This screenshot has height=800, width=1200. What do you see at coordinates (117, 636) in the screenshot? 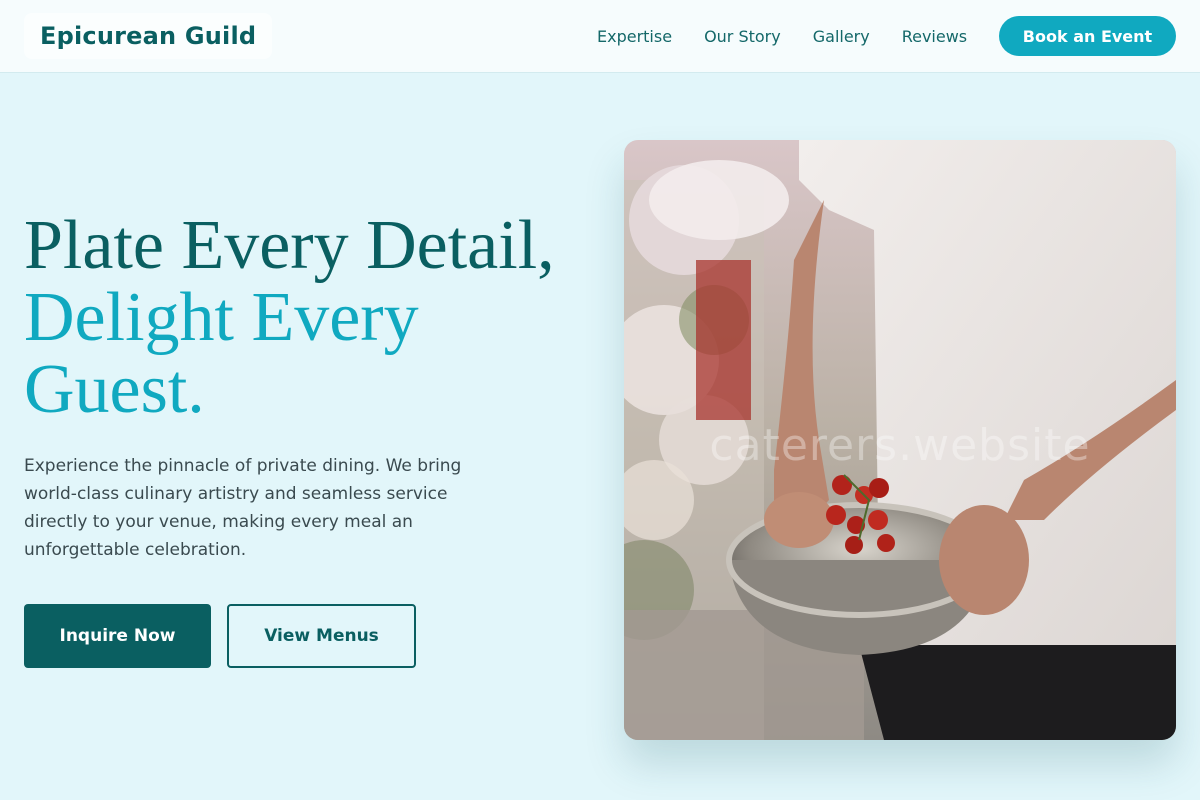
I see `inquire-now-button: Inquire Now` at bounding box center [117, 636].